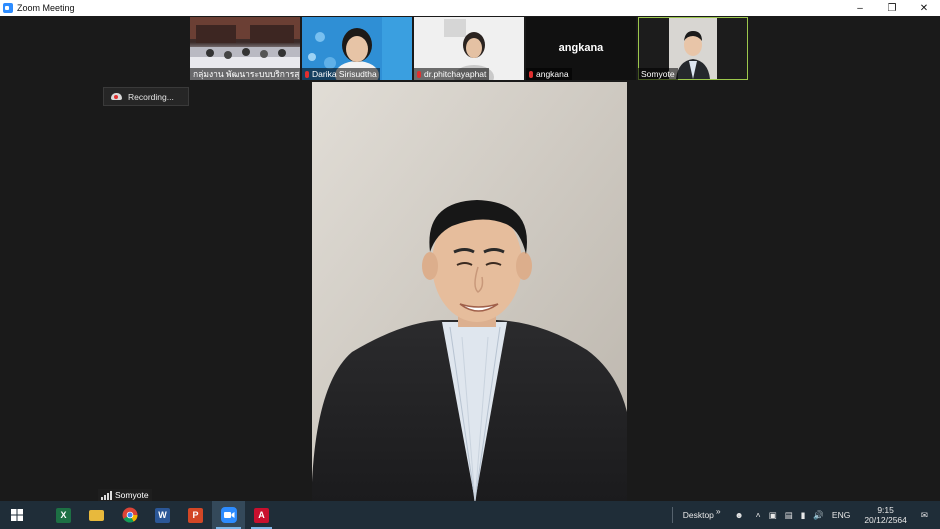 The image size is (940, 529). Describe the element at coordinates (46, 8) in the screenshot. I see `window-title: Zoom Meeting` at that location.